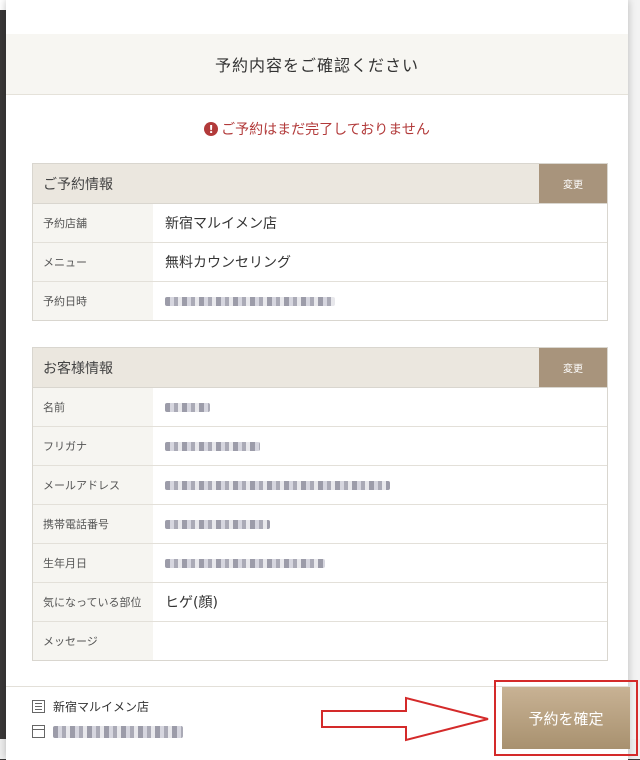 This screenshot has height=760, width=640. I want to click on row-label: フリガナ, so click(93, 446).